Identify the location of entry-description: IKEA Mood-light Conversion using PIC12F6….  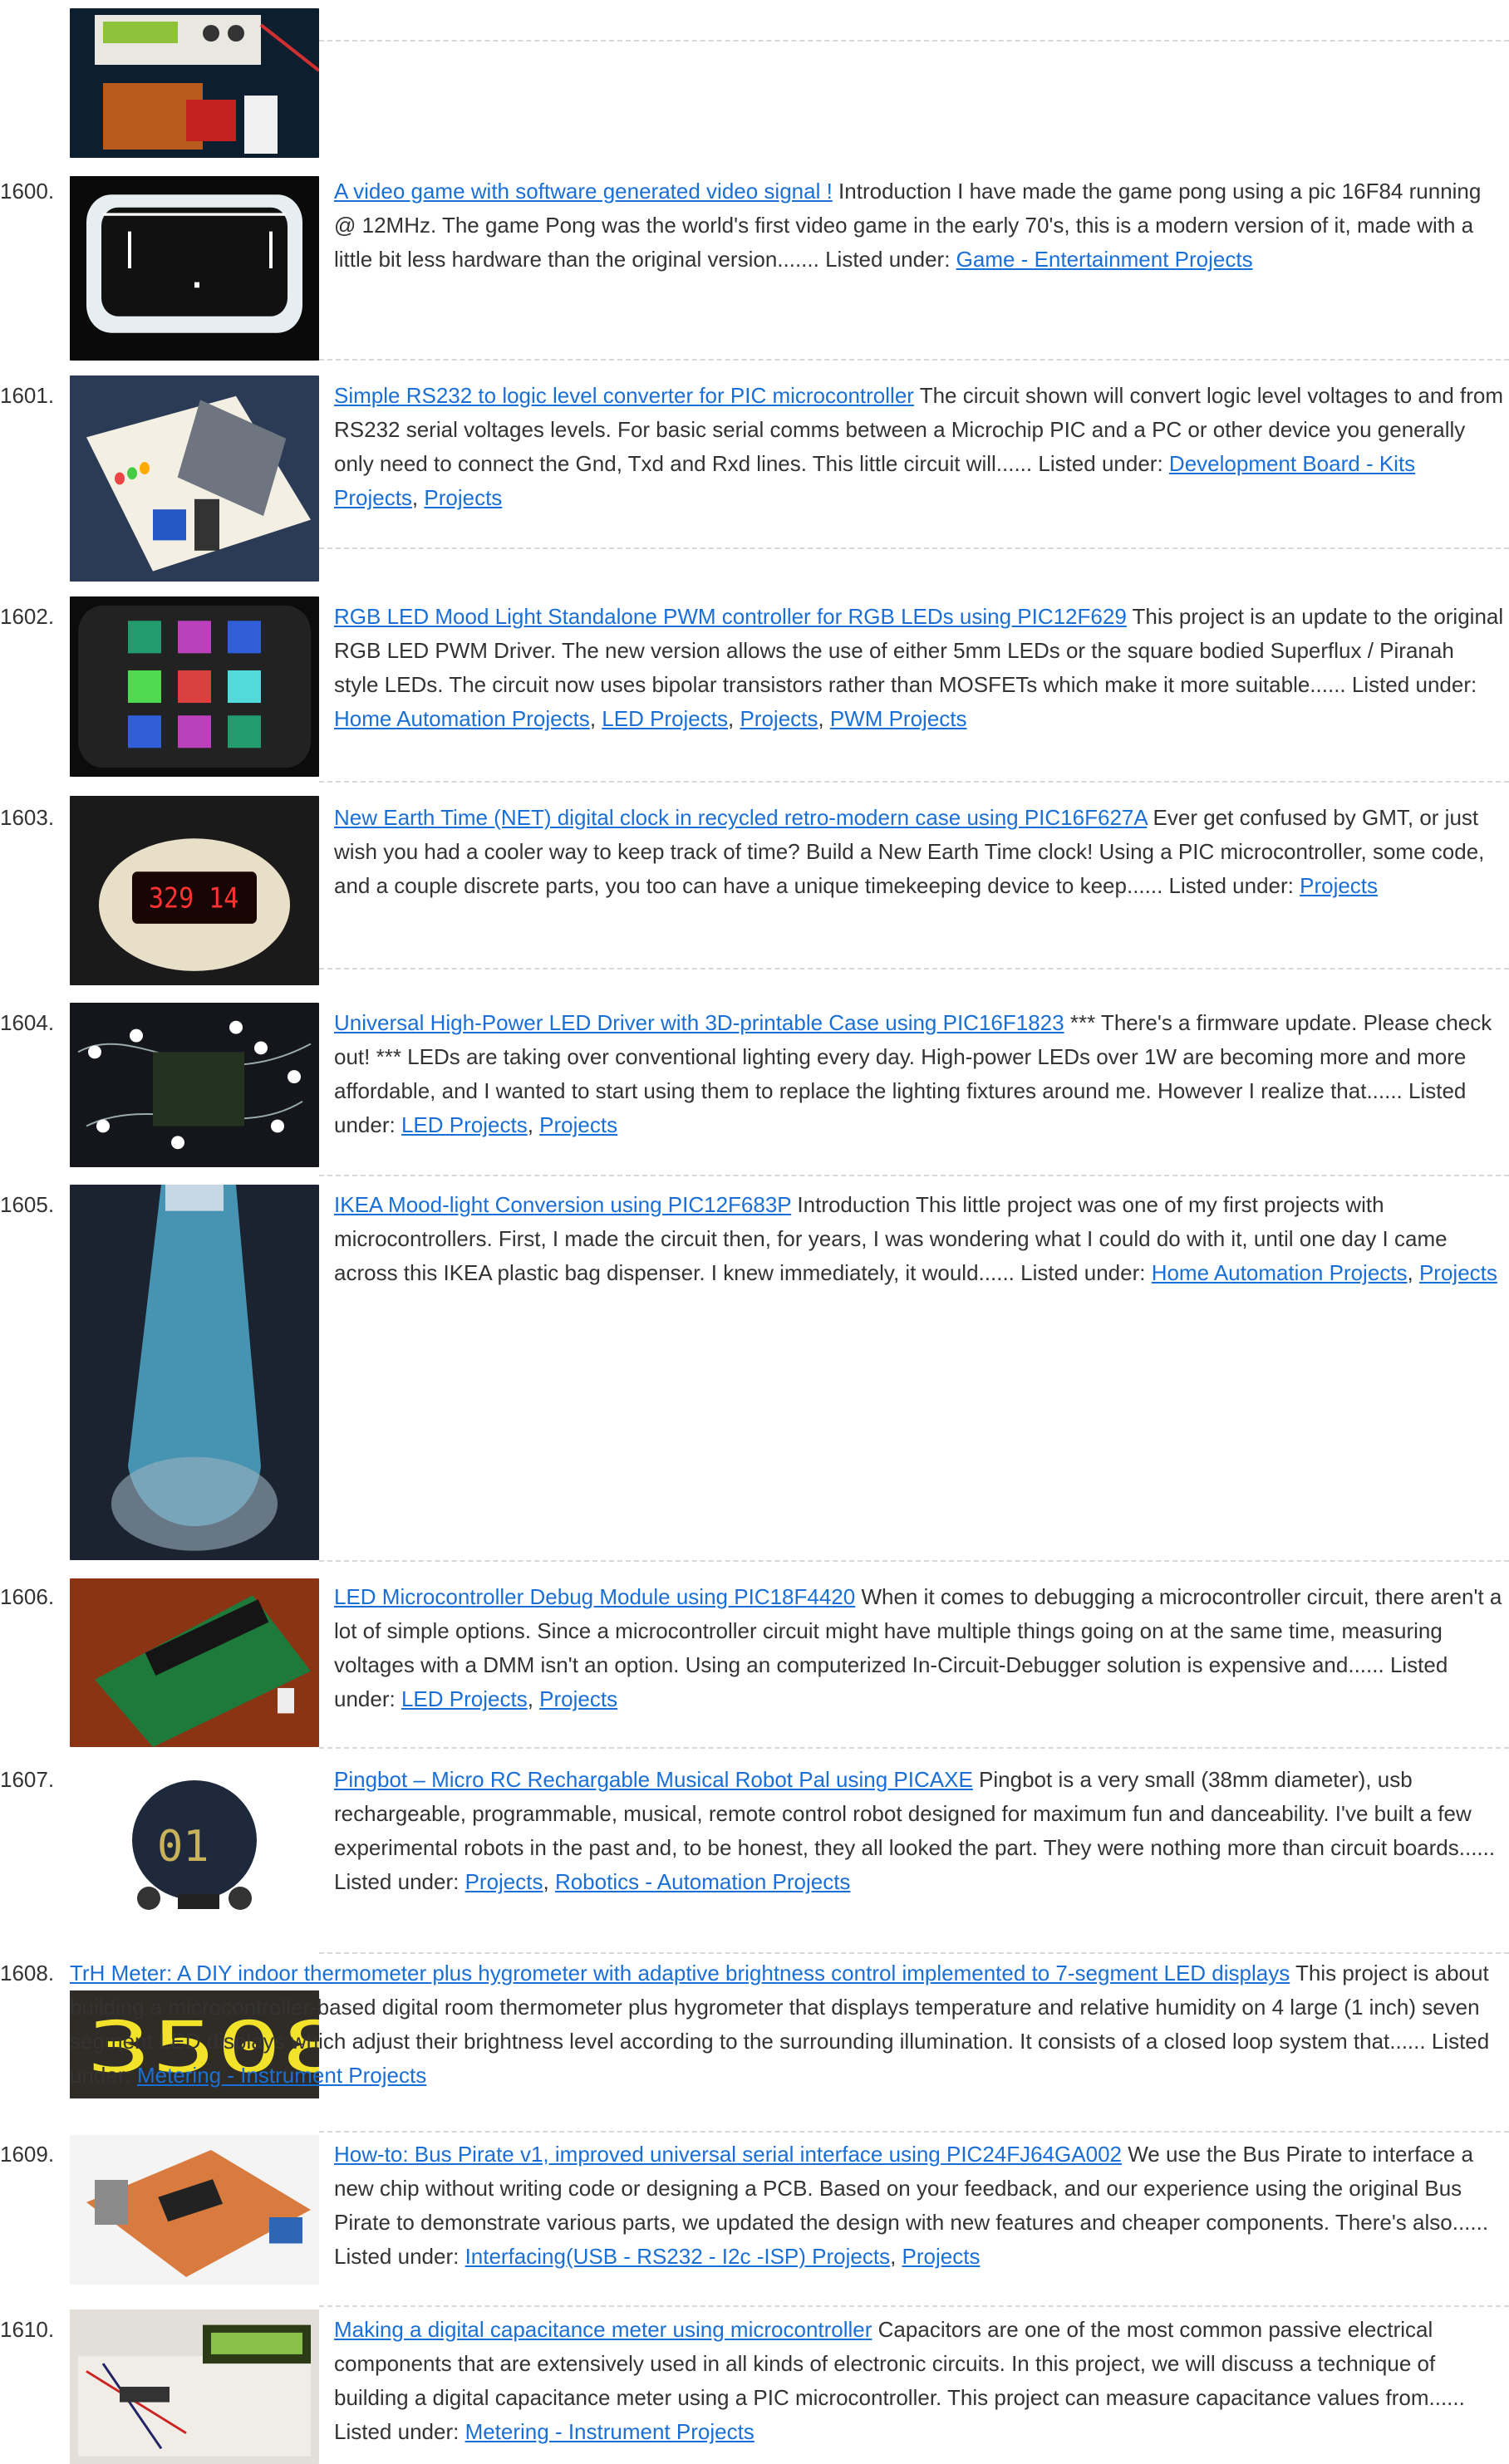
(915, 1238).